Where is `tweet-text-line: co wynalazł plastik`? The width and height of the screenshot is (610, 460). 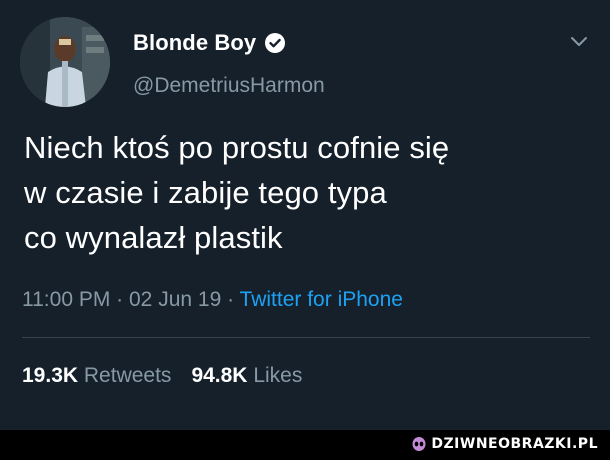
tweet-text-line: co wynalazł plastik is located at coordinates (153, 237).